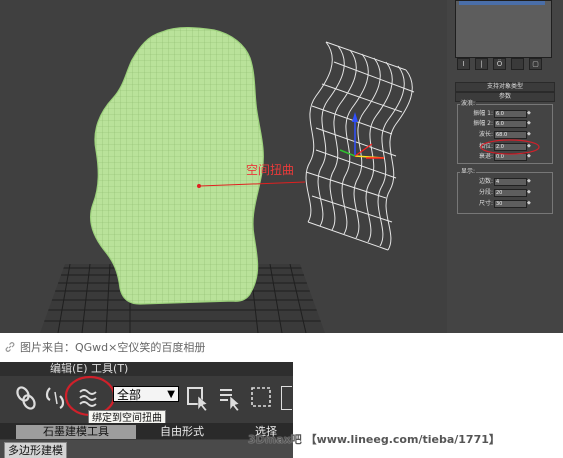  Describe the element at coordinates (230, 398) in the screenshot. I see `select-by-name-icon` at that location.